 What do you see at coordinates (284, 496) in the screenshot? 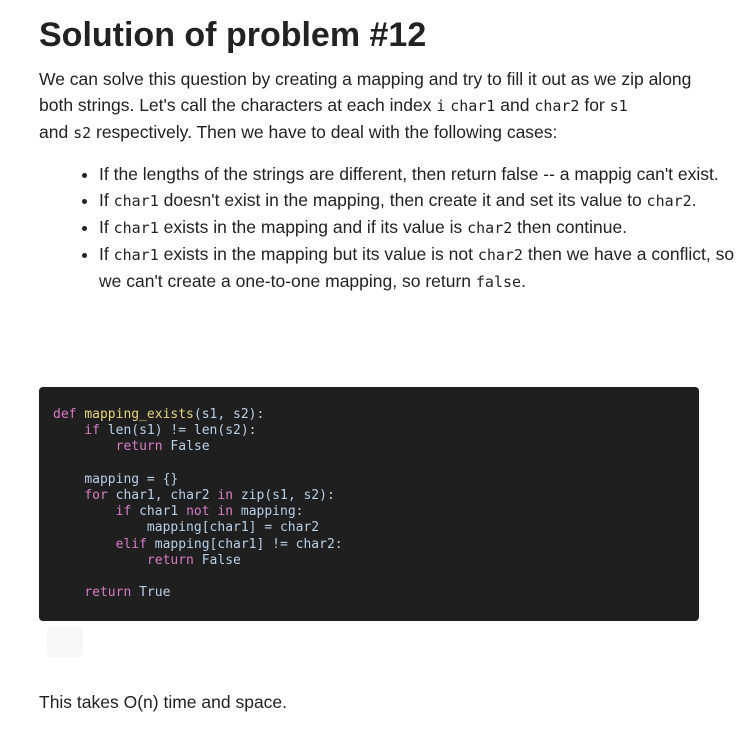
I see `code-text: zip(s1, s2):` at bounding box center [284, 496].